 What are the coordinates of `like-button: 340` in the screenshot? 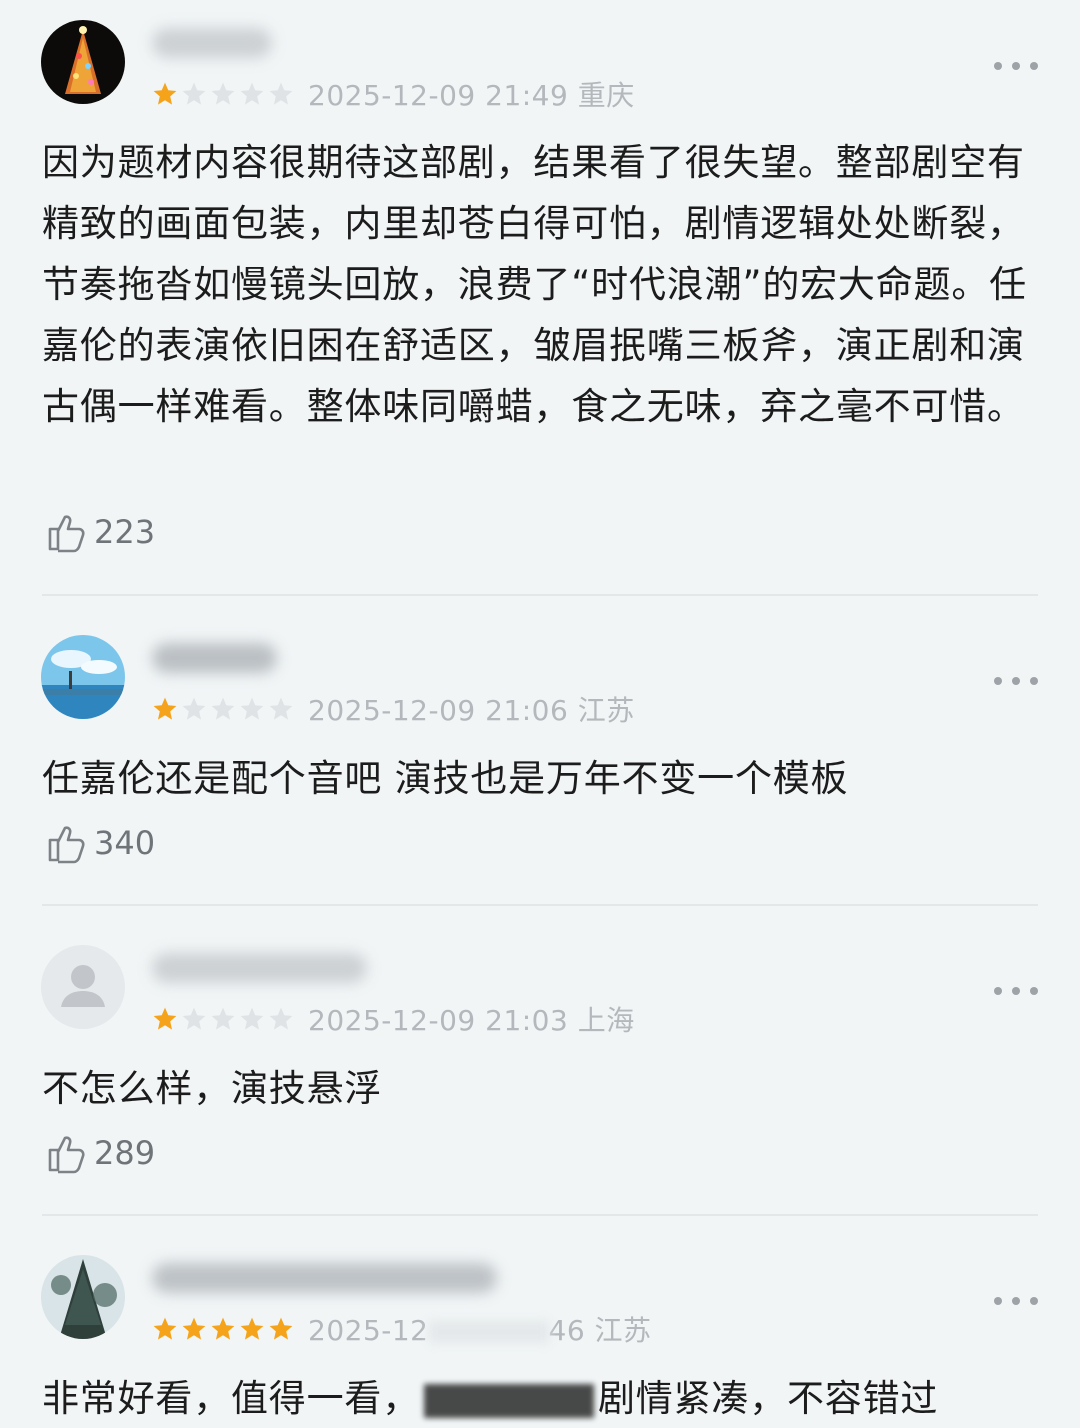 It's located at (100, 843).